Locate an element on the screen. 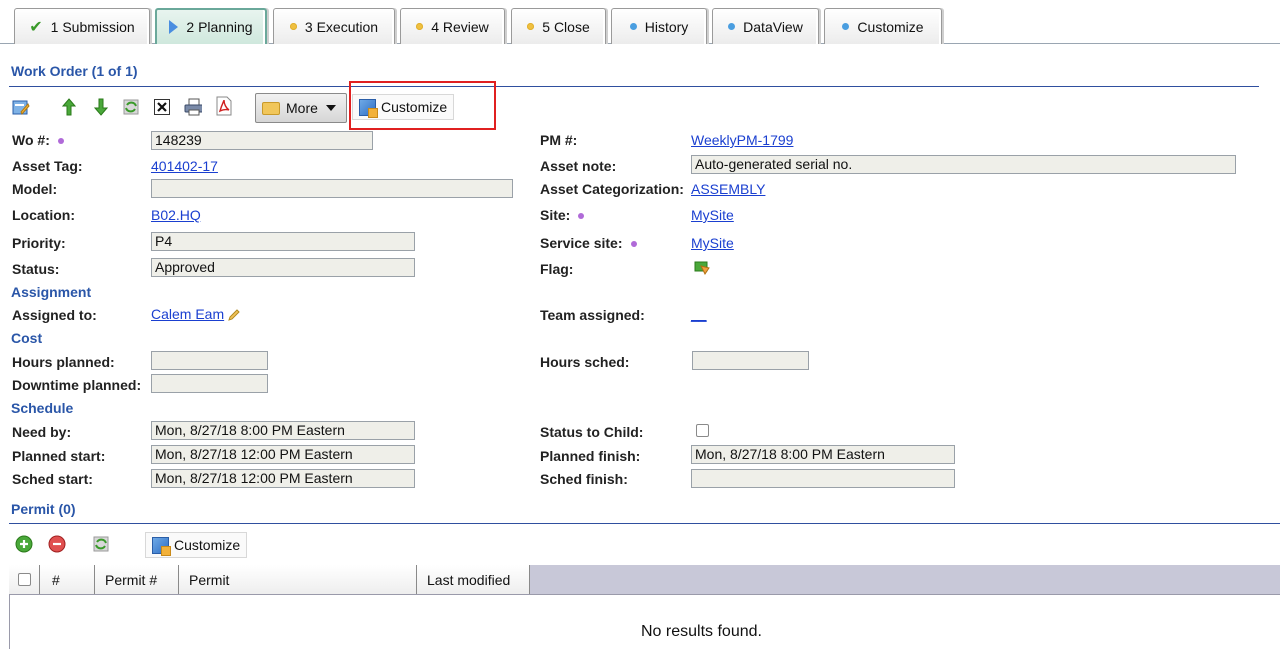 This screenshot has height=649, width=1280. move-down-icon is located at coordinates (101, 107).